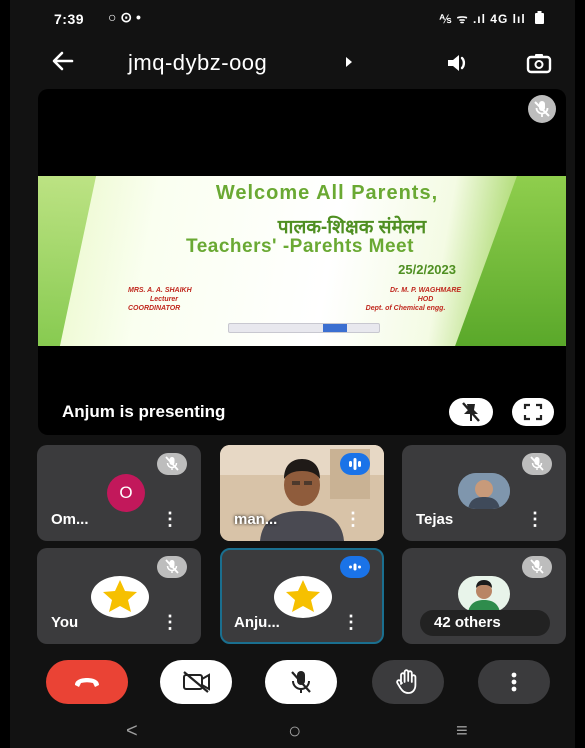 The height and width of the screenshot is (748, 585). I want to click on slide-meet-title: Teachers' -Parehts Meet, so click(300, 246).